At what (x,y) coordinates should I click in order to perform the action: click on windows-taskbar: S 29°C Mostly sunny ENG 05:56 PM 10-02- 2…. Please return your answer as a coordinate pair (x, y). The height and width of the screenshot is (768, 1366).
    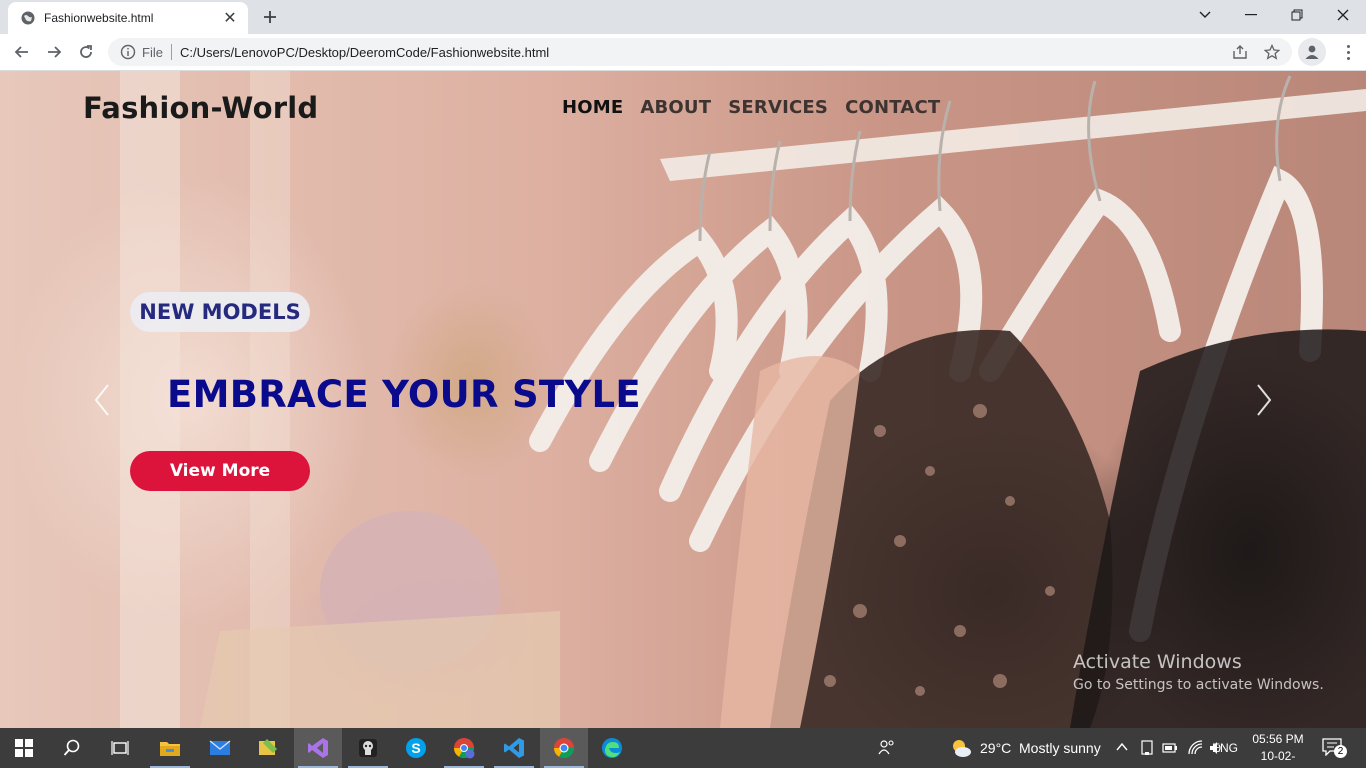
    Looking at the image, I should click on (683, 748).